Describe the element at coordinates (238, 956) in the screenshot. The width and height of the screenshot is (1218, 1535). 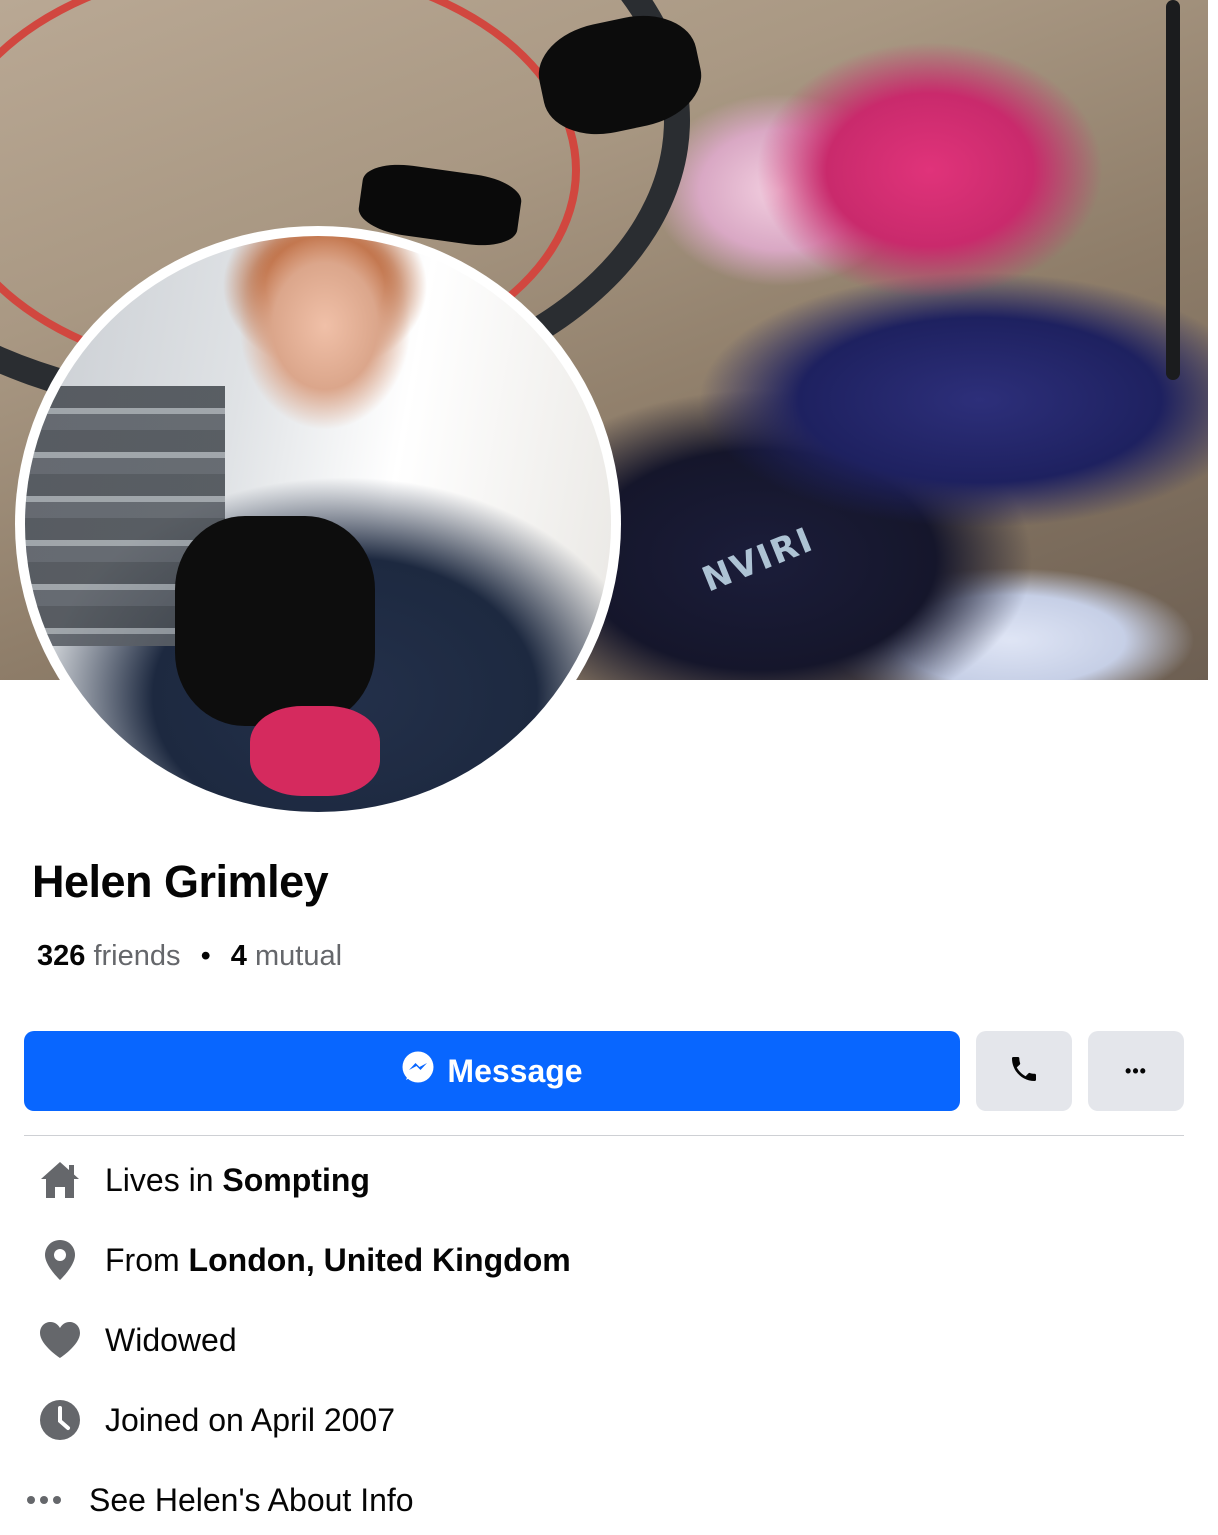
I see `mutual-count: 4` at that location.